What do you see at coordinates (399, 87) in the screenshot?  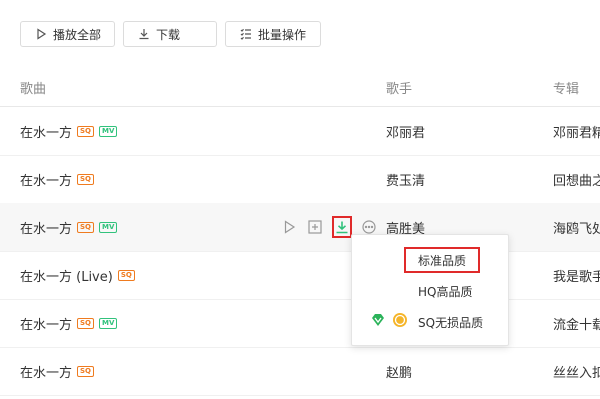 I see `header-singer: 歌手` at bounding box center [399, 87].